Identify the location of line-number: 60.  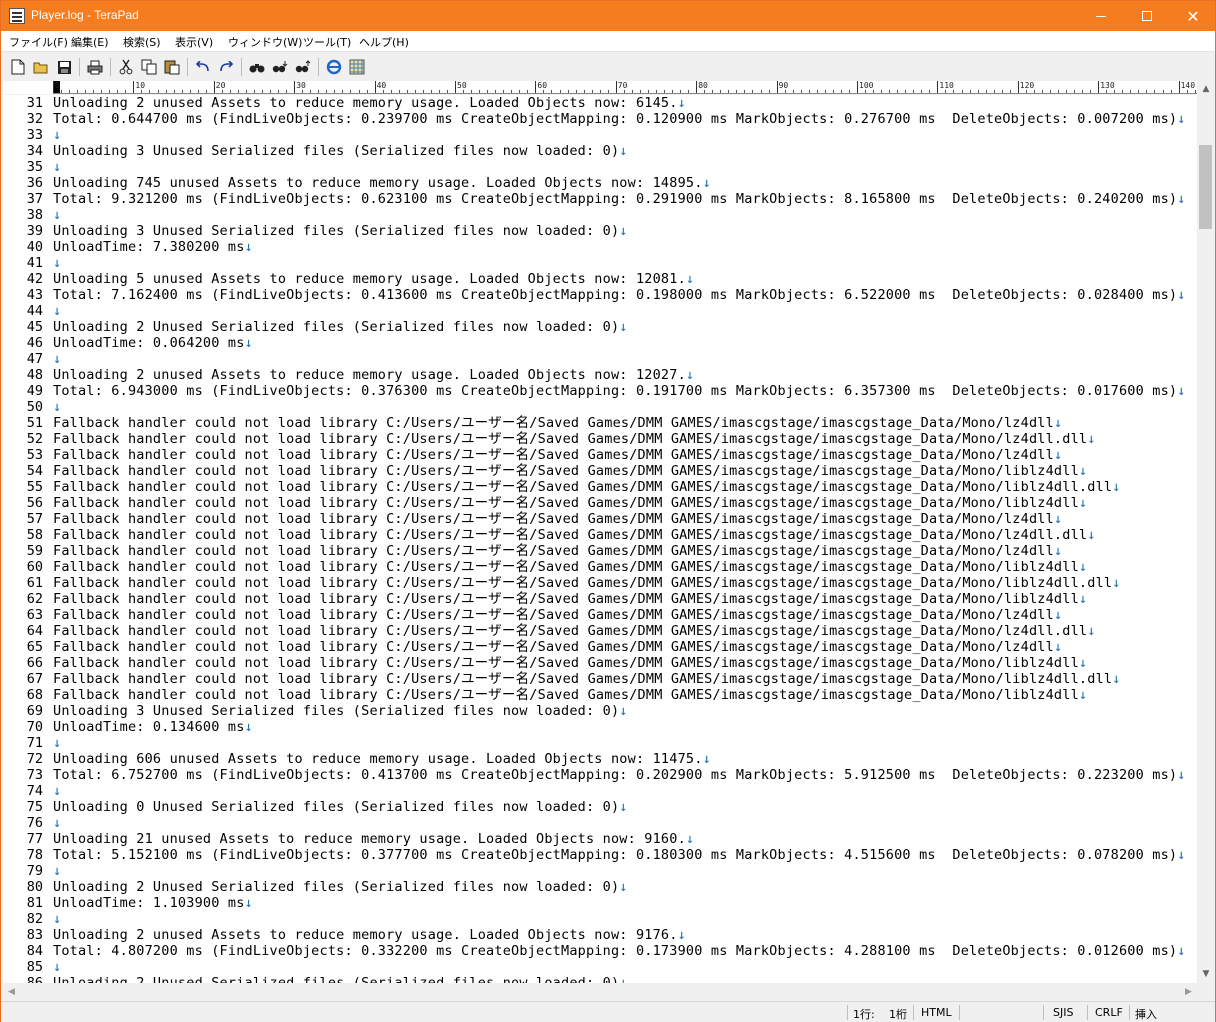
(34, 567).